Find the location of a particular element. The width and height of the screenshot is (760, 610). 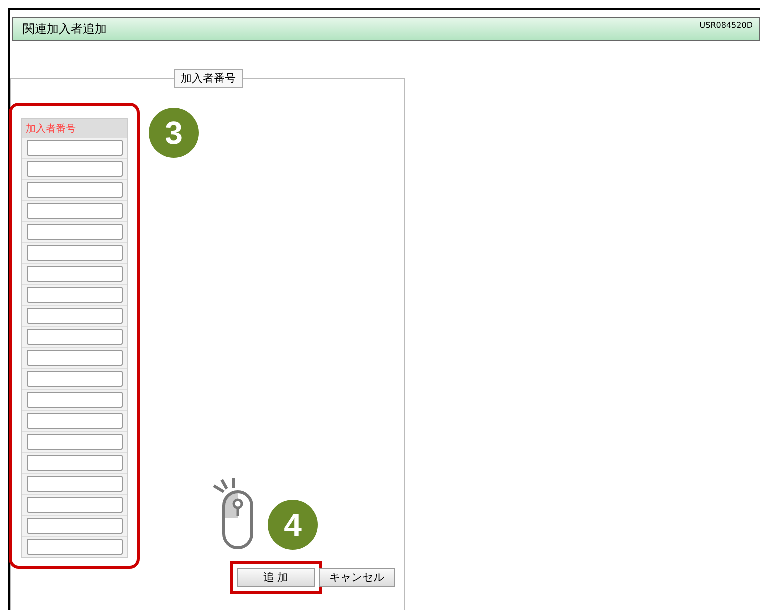

fieldset-legend: 加入者番号 is located at coordinates (208, 78).